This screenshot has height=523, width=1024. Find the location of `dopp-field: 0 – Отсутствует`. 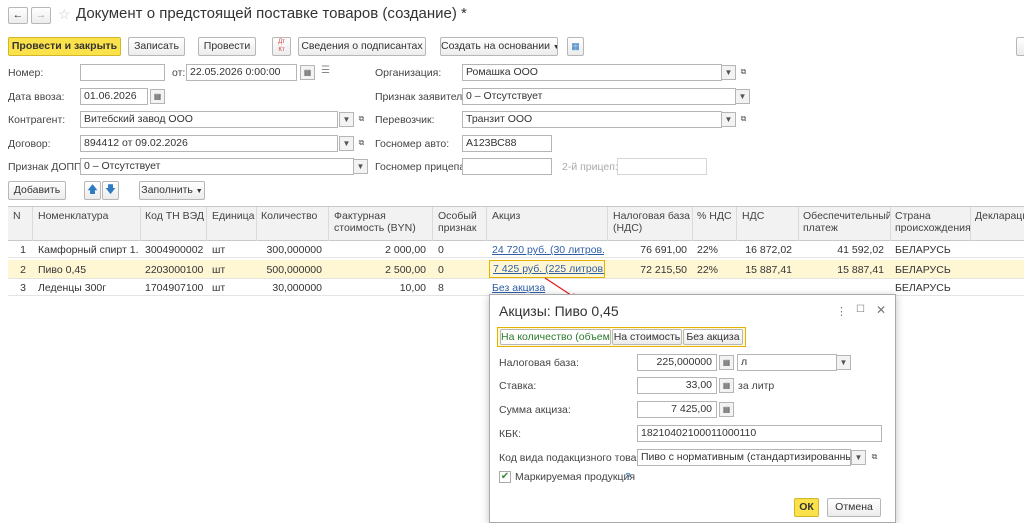

dopp-field: 0 – Отсутствует is located at coordinates (217, 166).